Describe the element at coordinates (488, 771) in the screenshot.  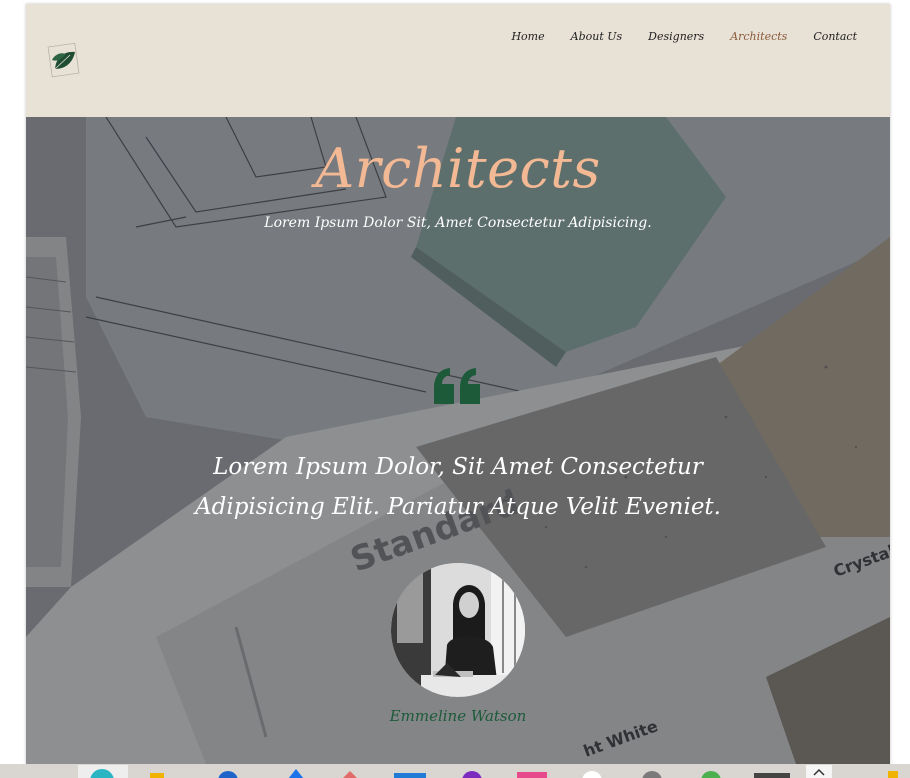
I see `taskbar-icons` at that location.